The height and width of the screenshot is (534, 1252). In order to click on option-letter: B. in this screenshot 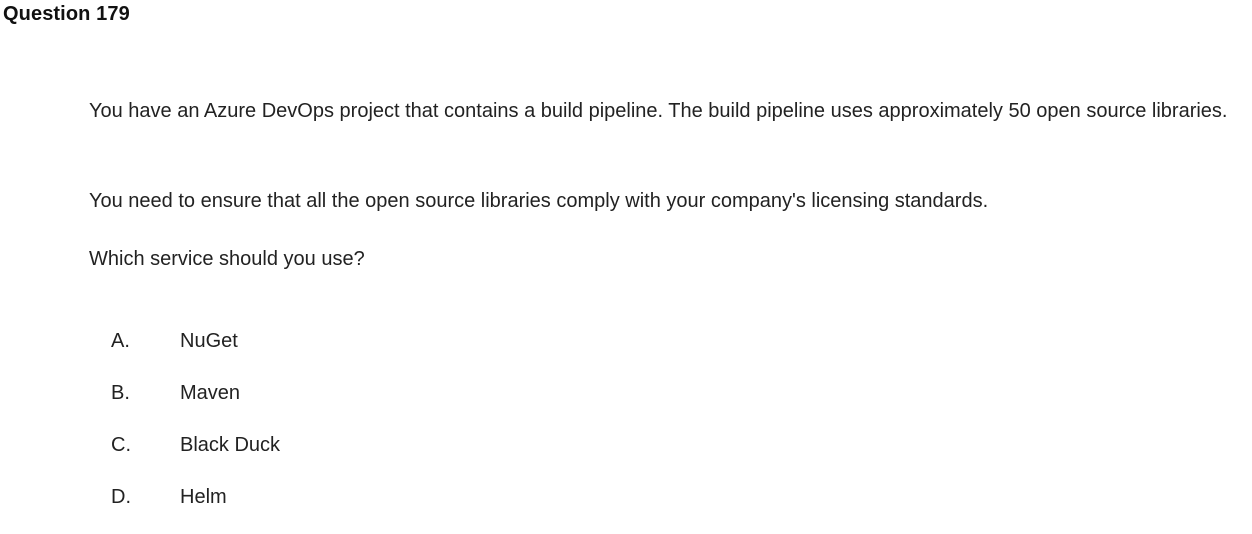, I will do `click(120, 393)`.